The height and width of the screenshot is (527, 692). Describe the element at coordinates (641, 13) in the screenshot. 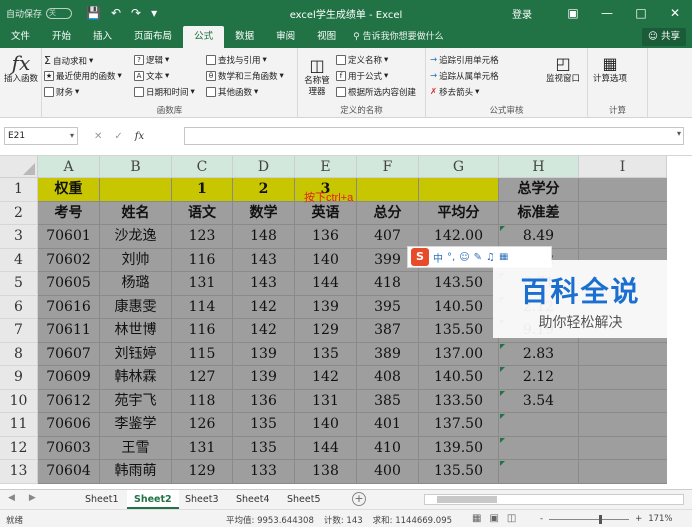

I see `maximize-icon: □` at that location.